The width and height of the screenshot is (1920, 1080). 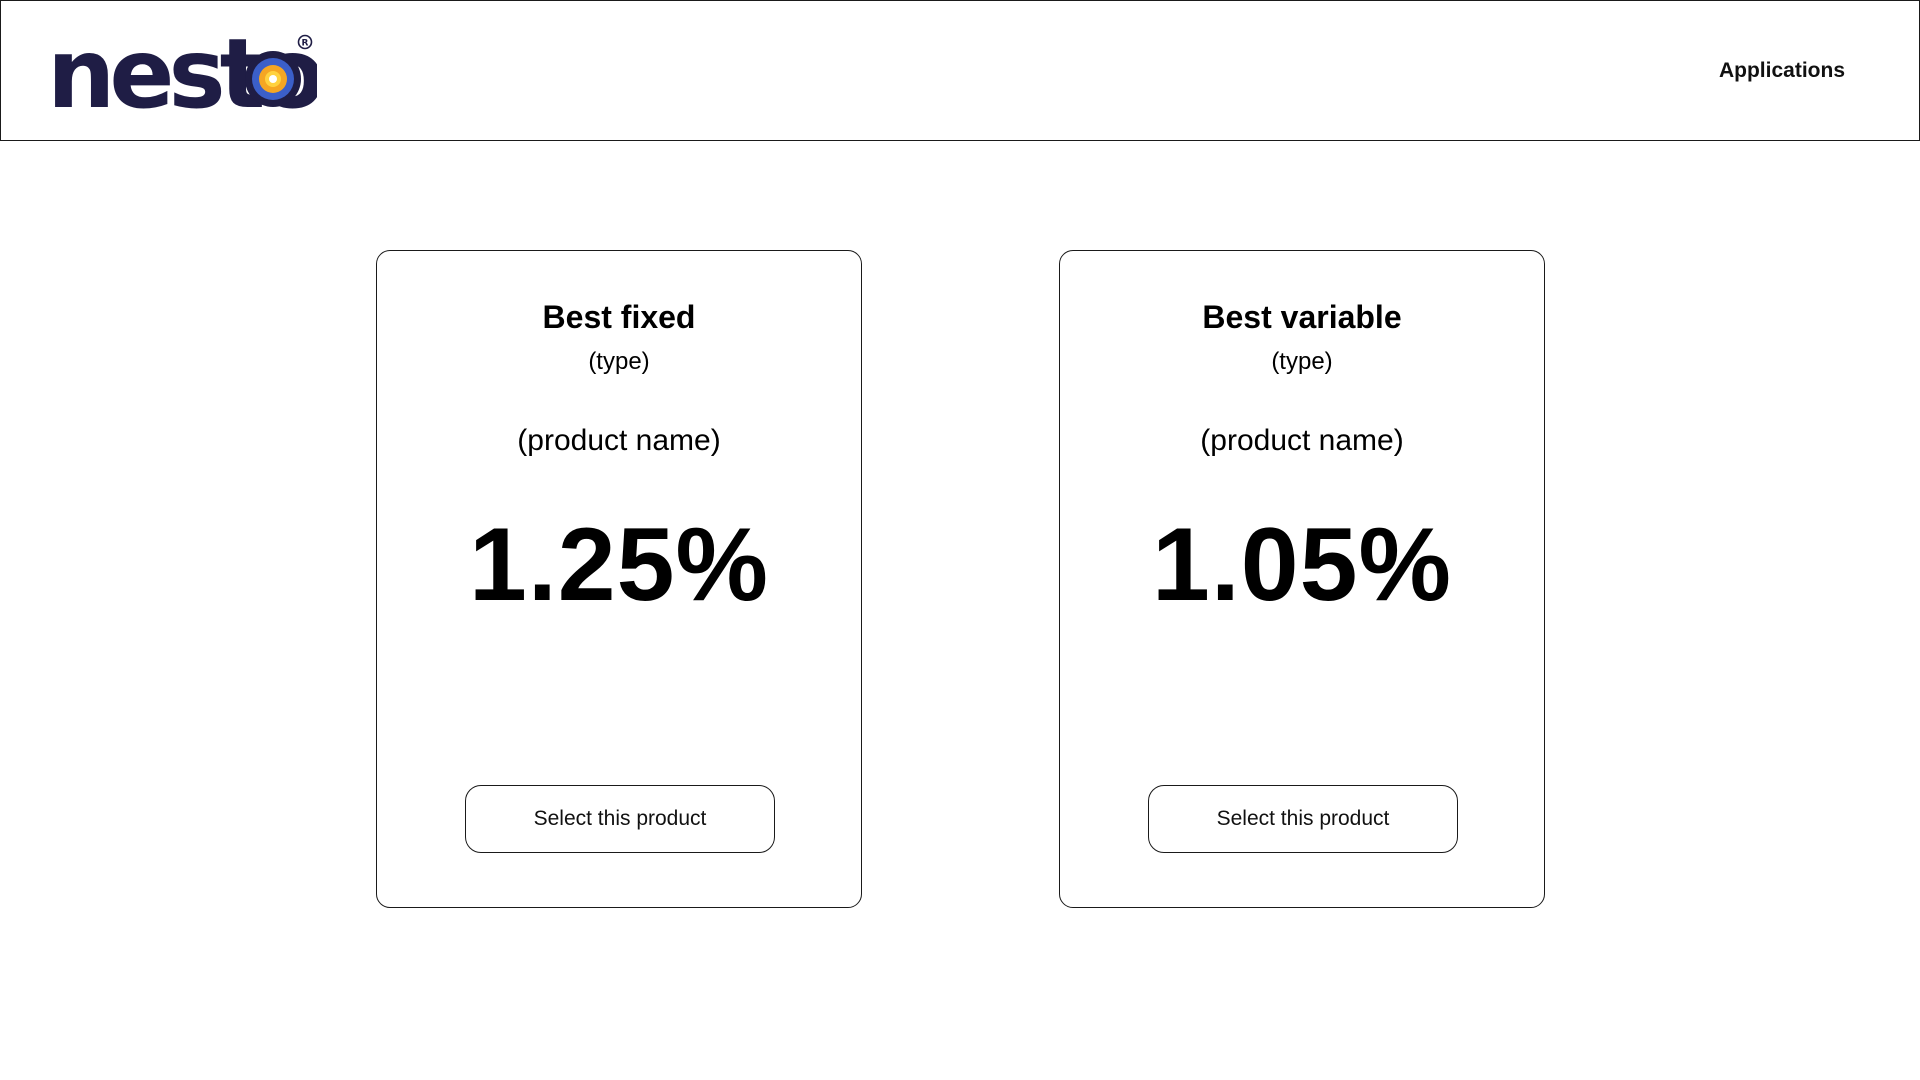 What do you see at coordinates (273, 79) in the screenshot?
I see `logo-target-icon` at bounding box center [273, 79].